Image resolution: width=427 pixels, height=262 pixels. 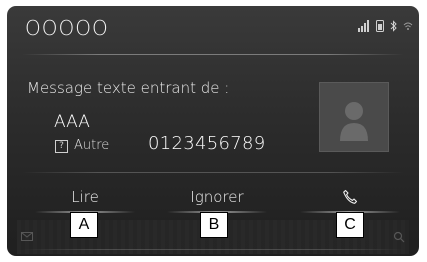 I want to click on call-button, so click(x=350, y=197).